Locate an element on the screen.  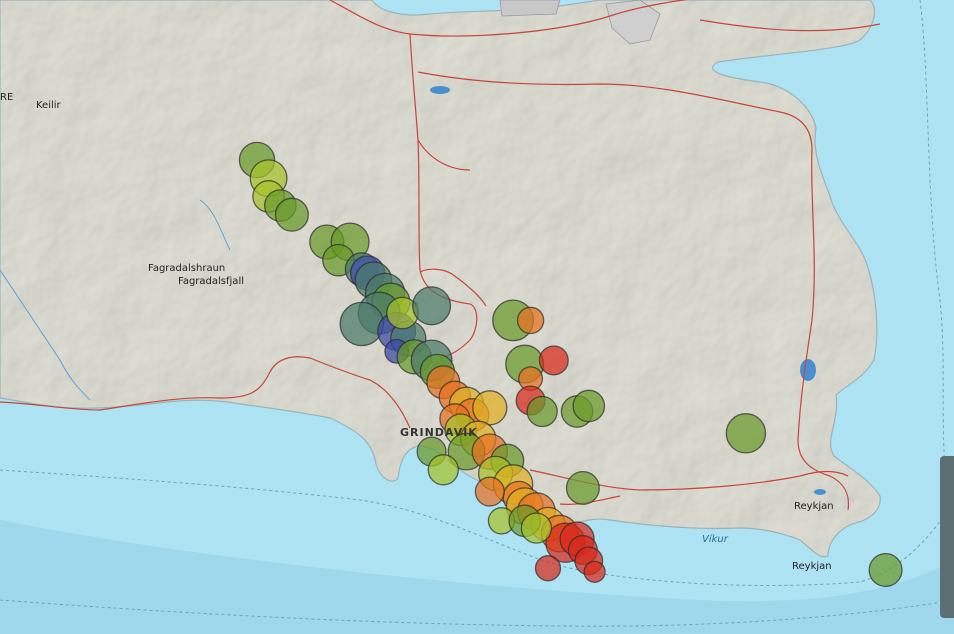
place-label-vikur: Víkur is located at coordinates (715, 539).